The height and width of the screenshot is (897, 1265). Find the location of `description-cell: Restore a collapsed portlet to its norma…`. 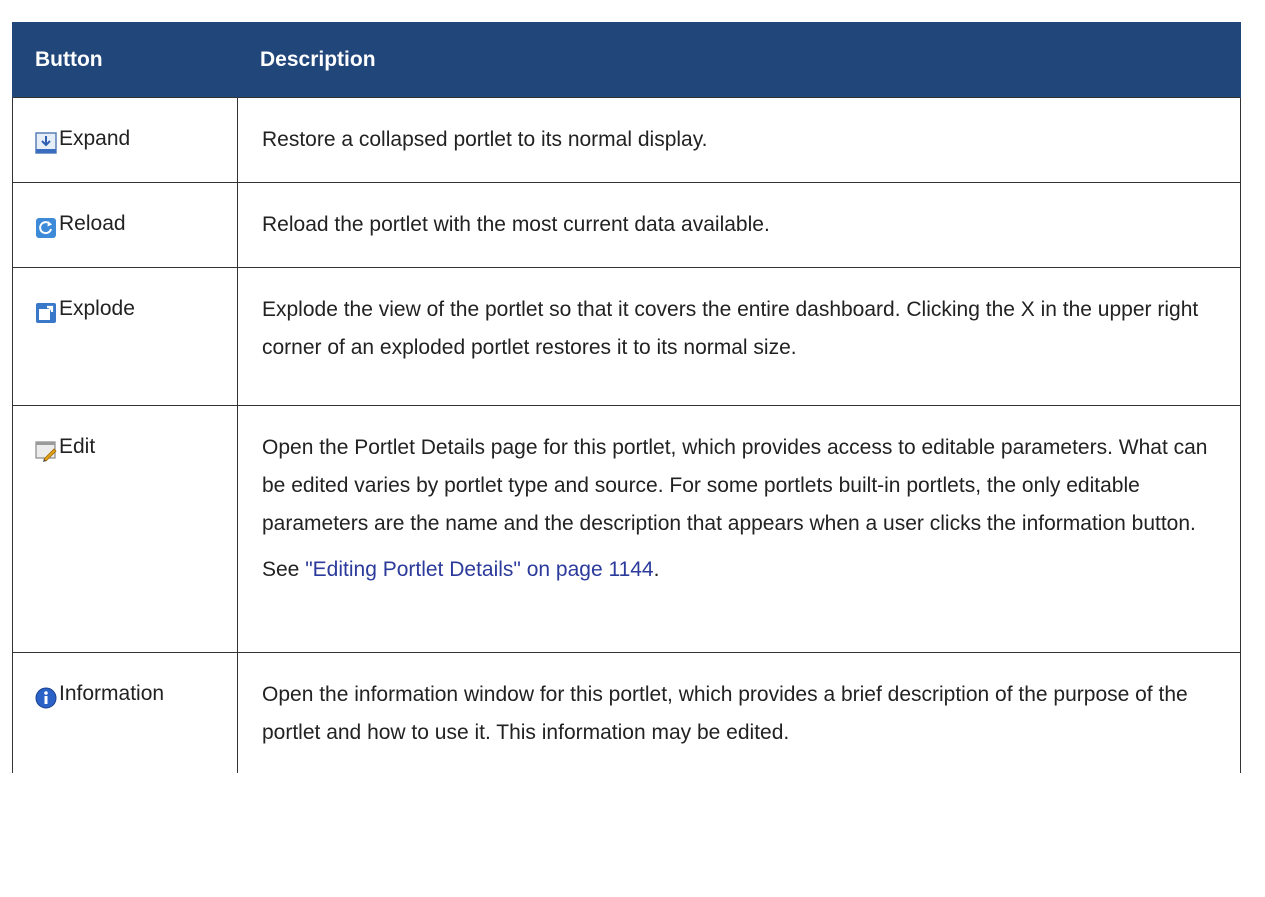

description-cell: Restore a collapsed portlet to its norma… is located at coordinates (739, 140).